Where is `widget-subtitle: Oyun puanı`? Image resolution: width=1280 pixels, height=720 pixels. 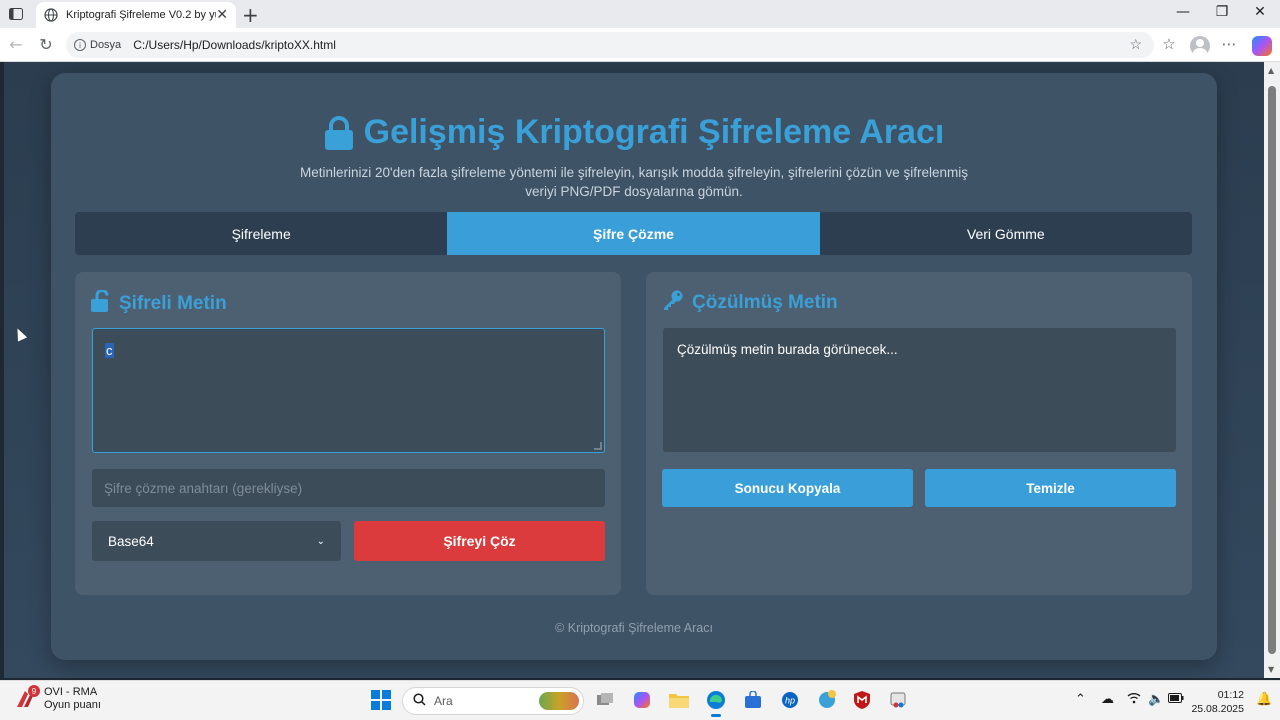 widget-subtitle: Oyun puanı is located at coordinates (72, 705).